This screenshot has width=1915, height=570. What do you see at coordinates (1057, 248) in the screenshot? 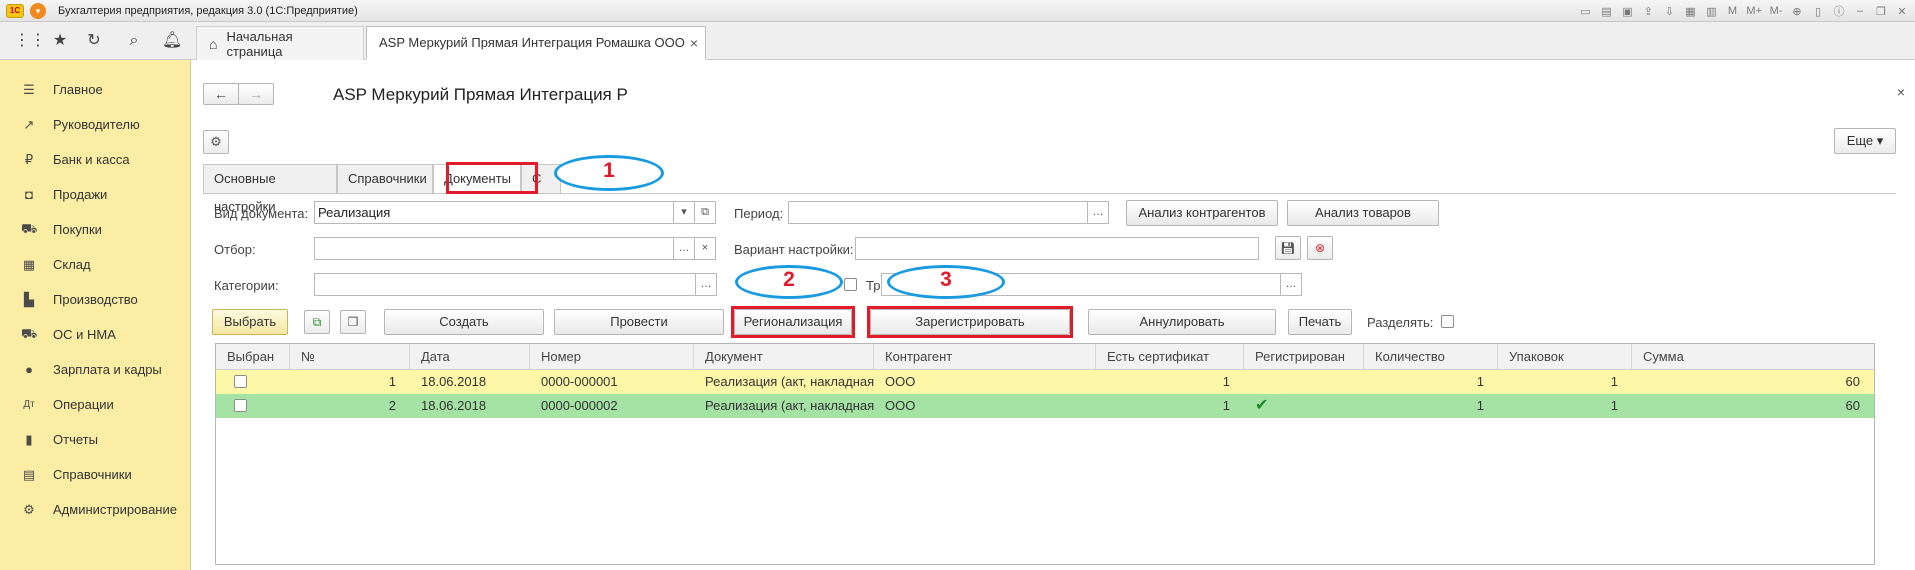
I see `variant-input` at bounding box center [1057, 248].